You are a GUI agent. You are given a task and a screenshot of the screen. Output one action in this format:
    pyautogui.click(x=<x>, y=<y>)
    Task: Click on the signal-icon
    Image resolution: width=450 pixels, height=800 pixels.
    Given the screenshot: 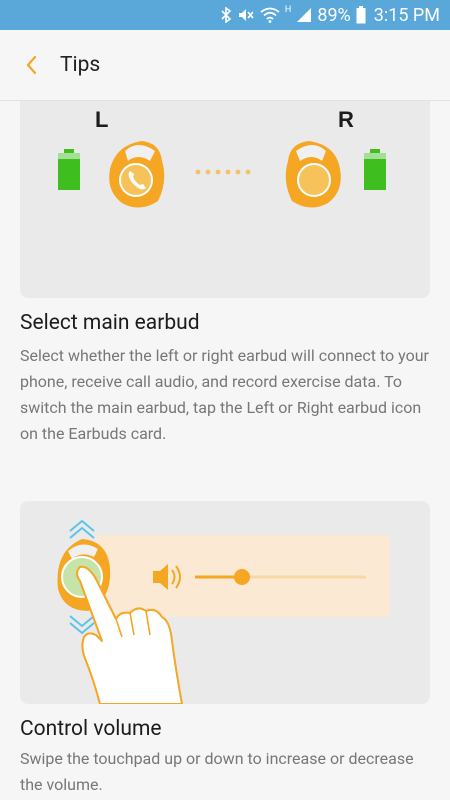 What is the action you would take?
    pyautogui.click(x=304, y=15)
    